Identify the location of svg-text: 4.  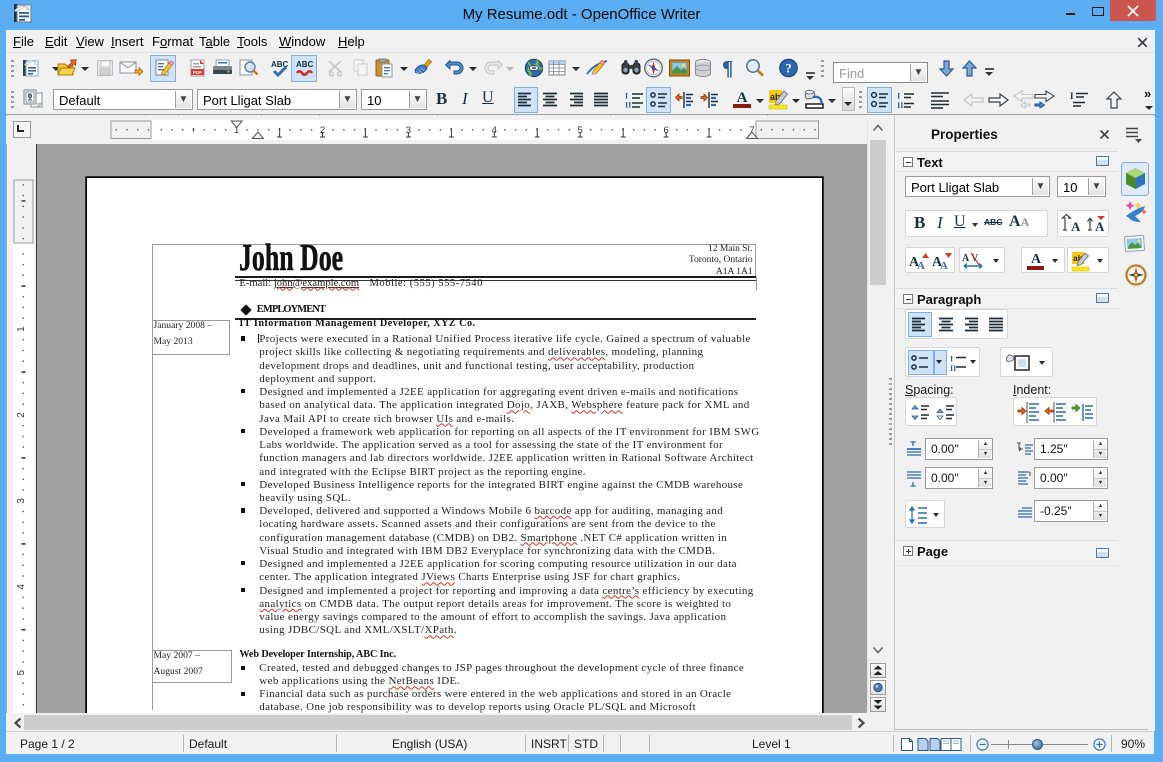
(21, 587).